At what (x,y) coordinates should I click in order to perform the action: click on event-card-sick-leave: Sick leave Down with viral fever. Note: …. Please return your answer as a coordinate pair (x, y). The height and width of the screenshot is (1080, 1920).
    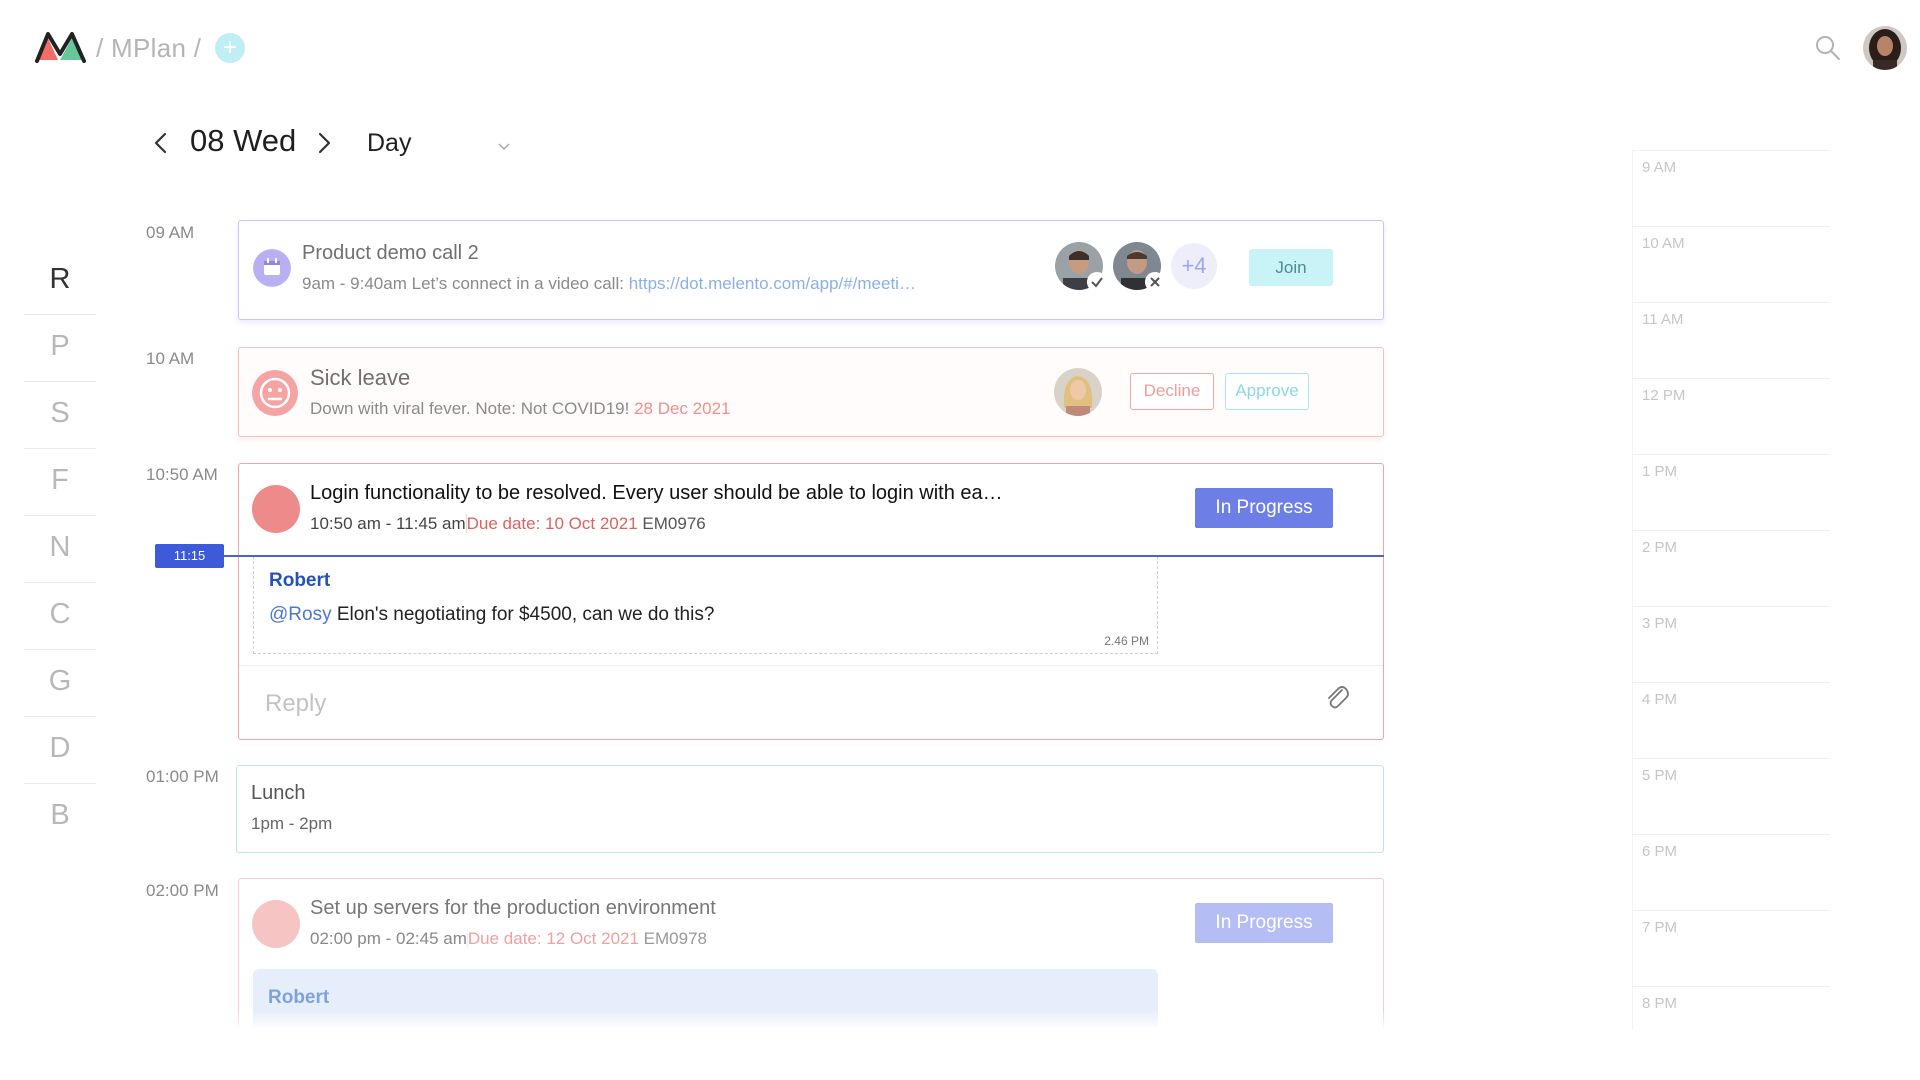
    Looking at the image, I should click on (811, 392).